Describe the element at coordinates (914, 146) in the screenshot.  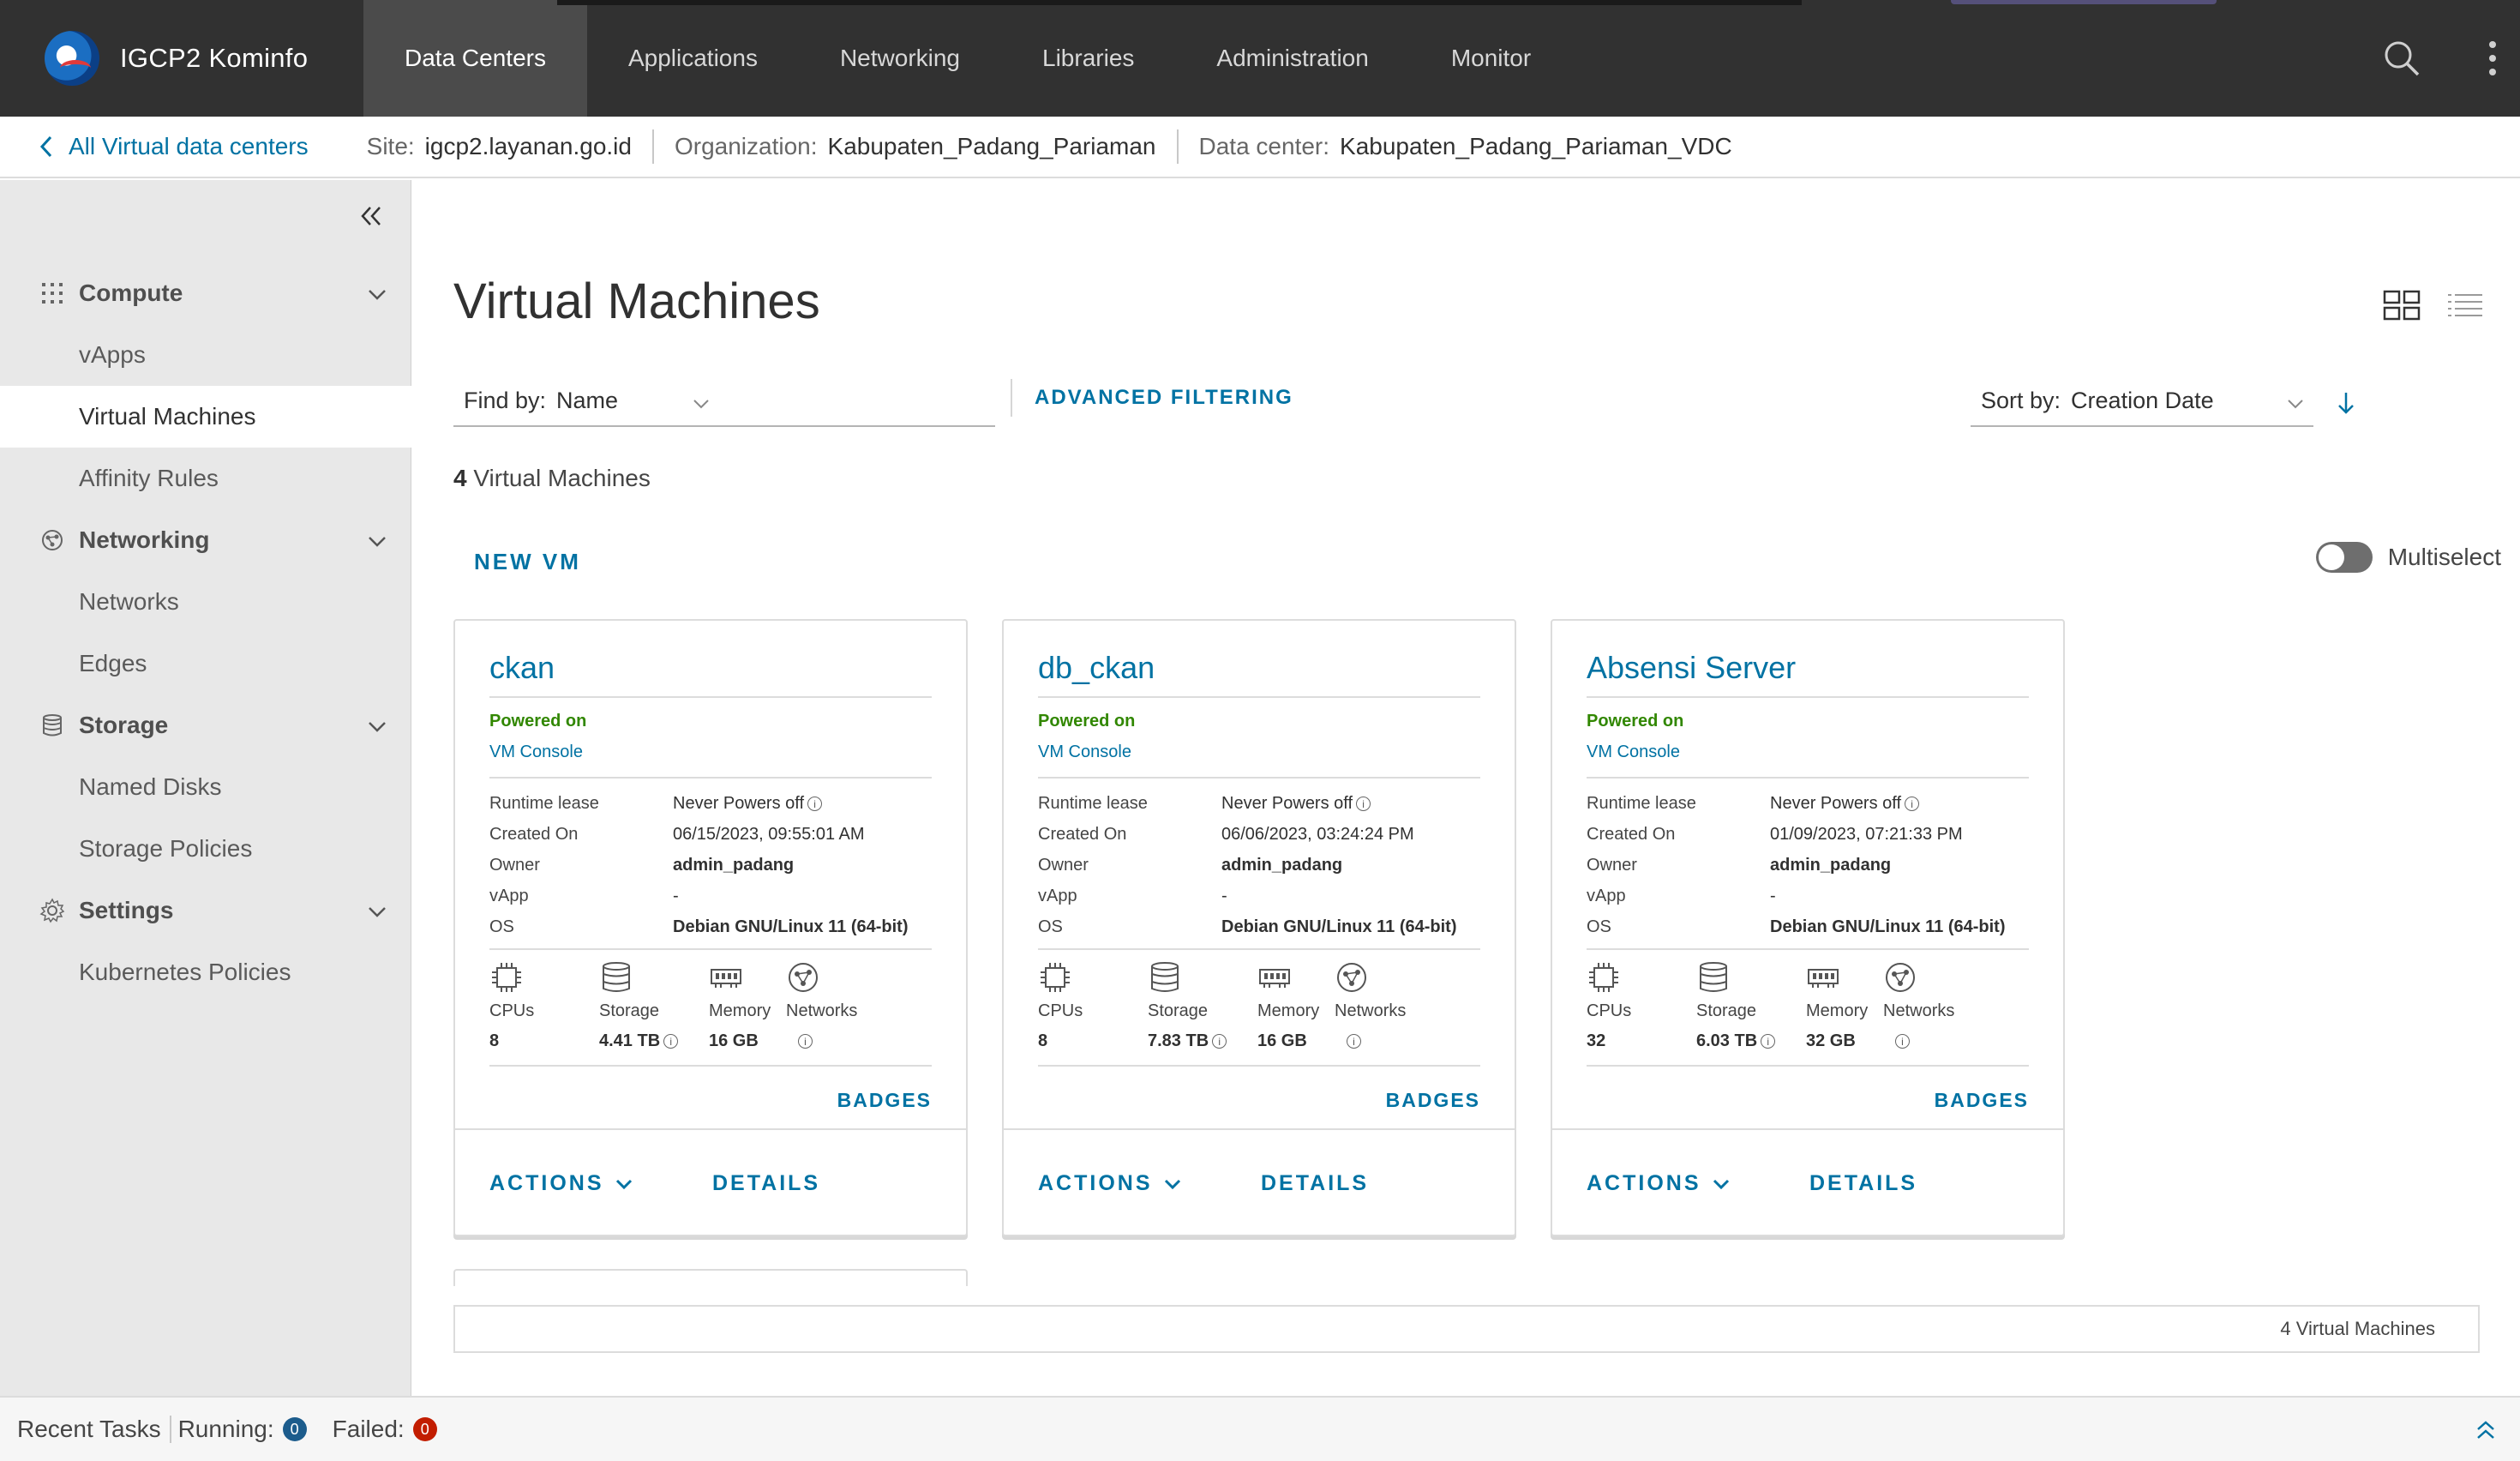
I see `organization-crumb: Organization: Kabupaten_Padang_Pariaman` at that location.